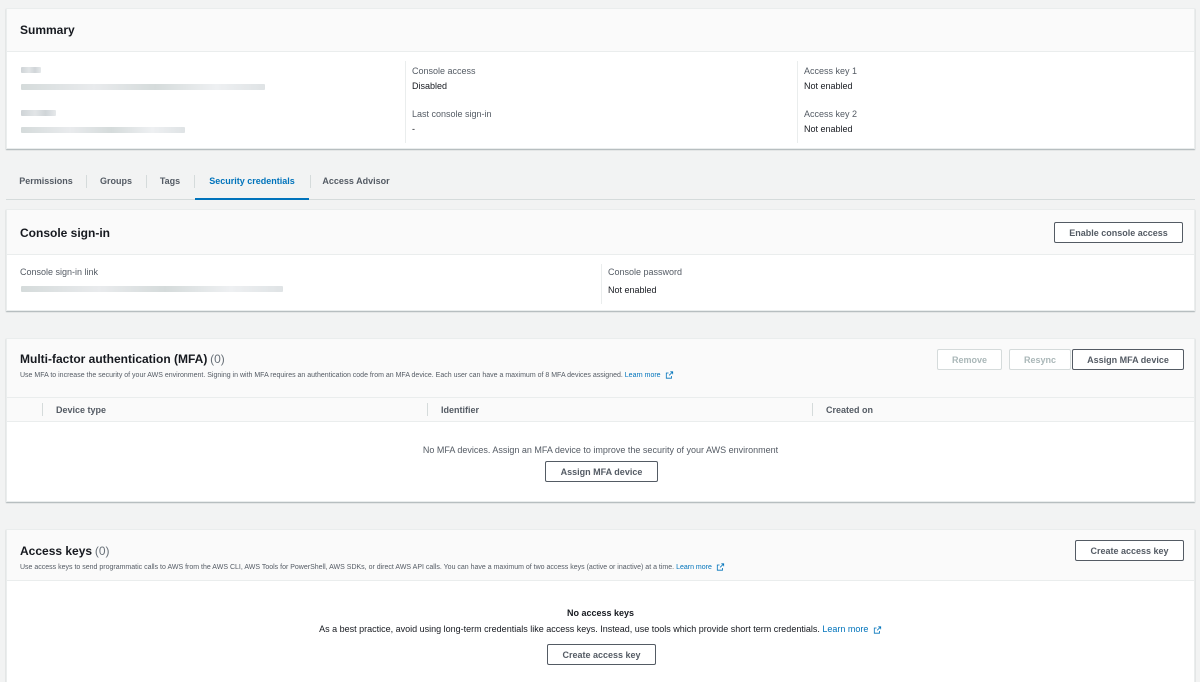 Image resolution: width=1200 pixels, height=682 pixels. I want to click on summary-title: Summary, so click(47, 30).